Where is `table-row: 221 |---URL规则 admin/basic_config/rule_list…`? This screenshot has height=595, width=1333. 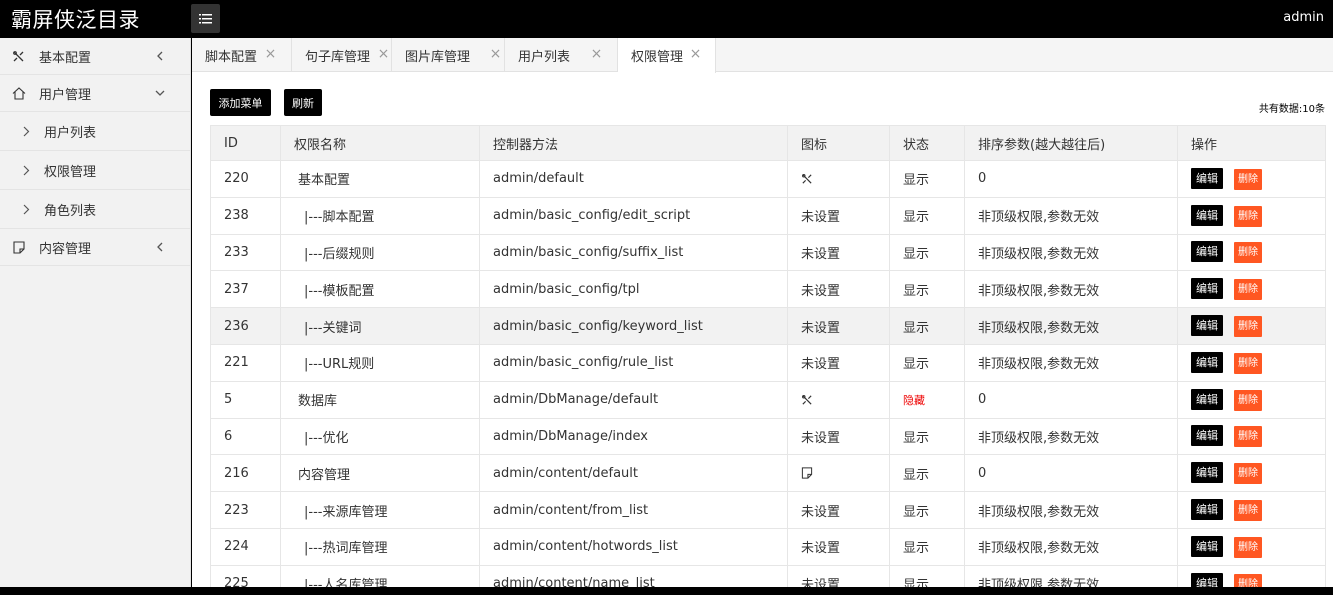 table-row: 221 |---URL规则 admin/basic_config/rule_list… is located at coordinates (768, 362).